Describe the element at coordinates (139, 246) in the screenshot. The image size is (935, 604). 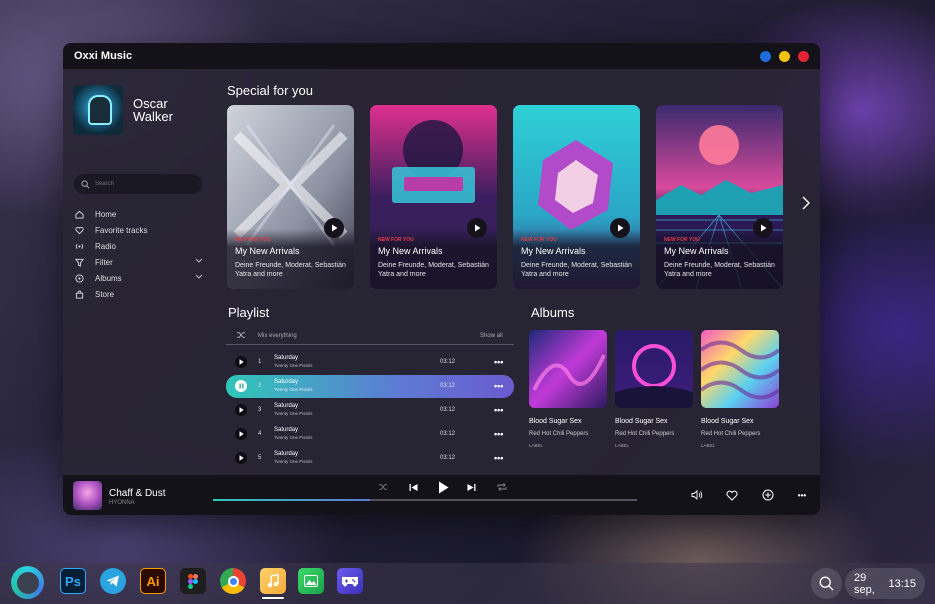
I see `sidebar-item-radio: Radio` at that location.